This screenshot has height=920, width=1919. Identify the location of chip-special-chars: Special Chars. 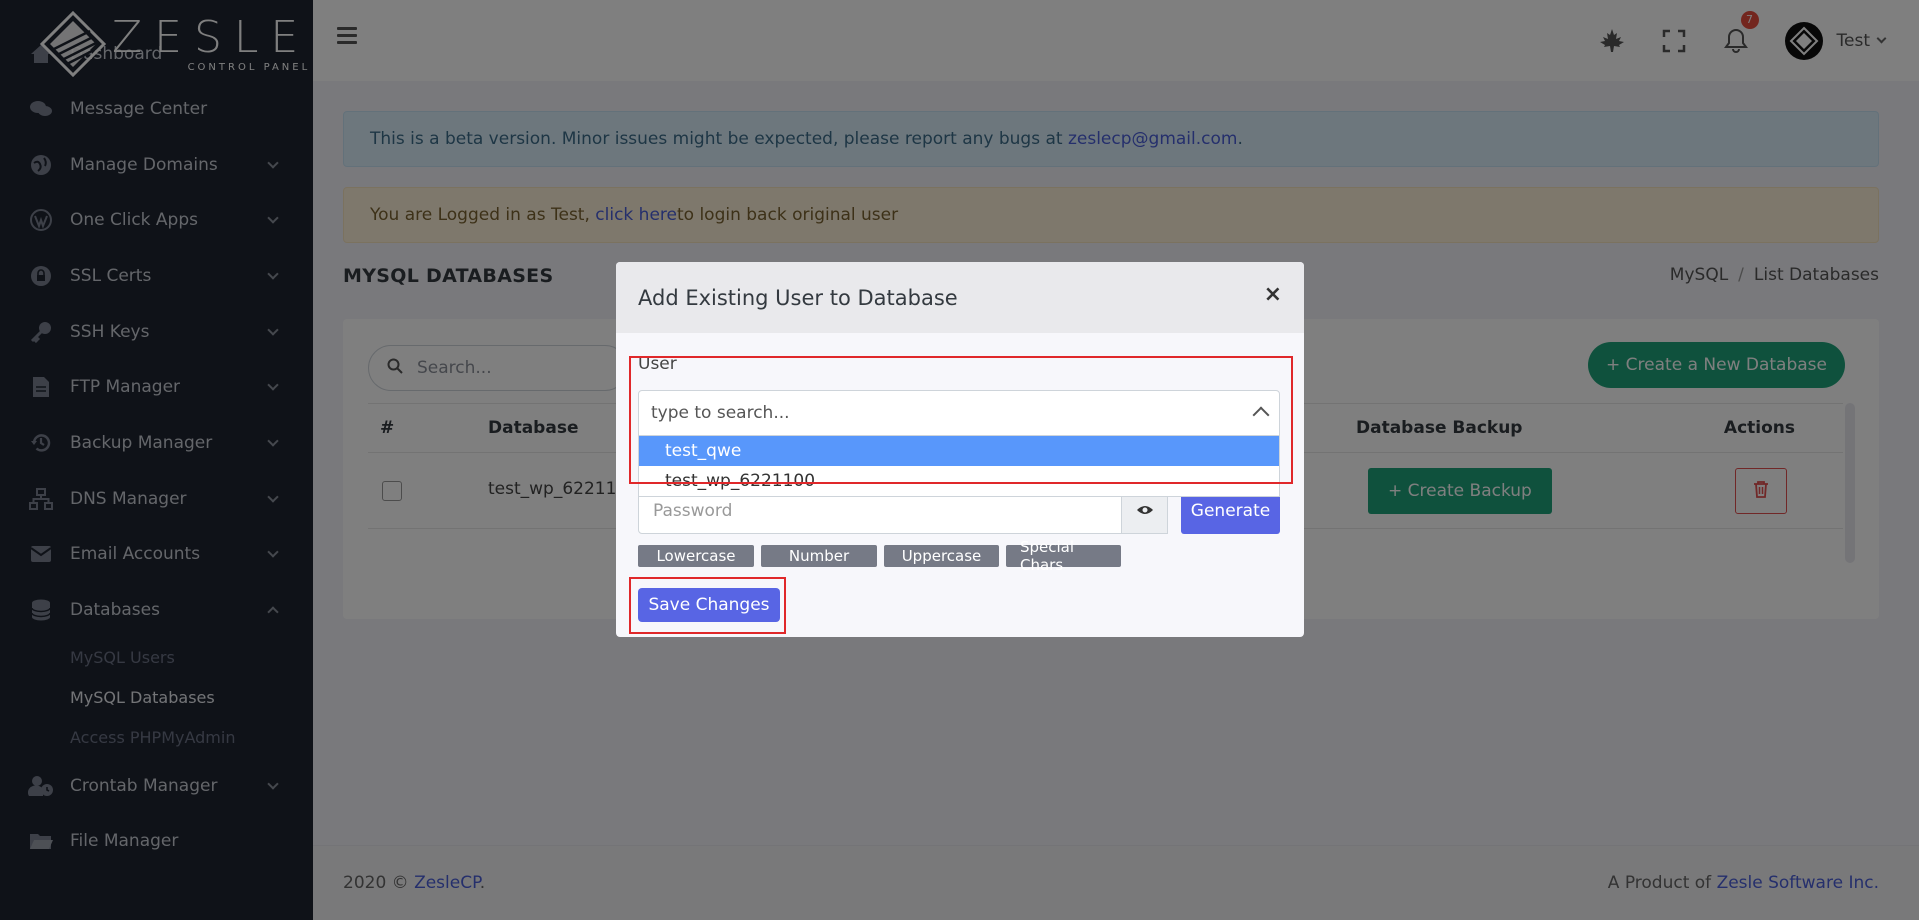
(1063, 556).